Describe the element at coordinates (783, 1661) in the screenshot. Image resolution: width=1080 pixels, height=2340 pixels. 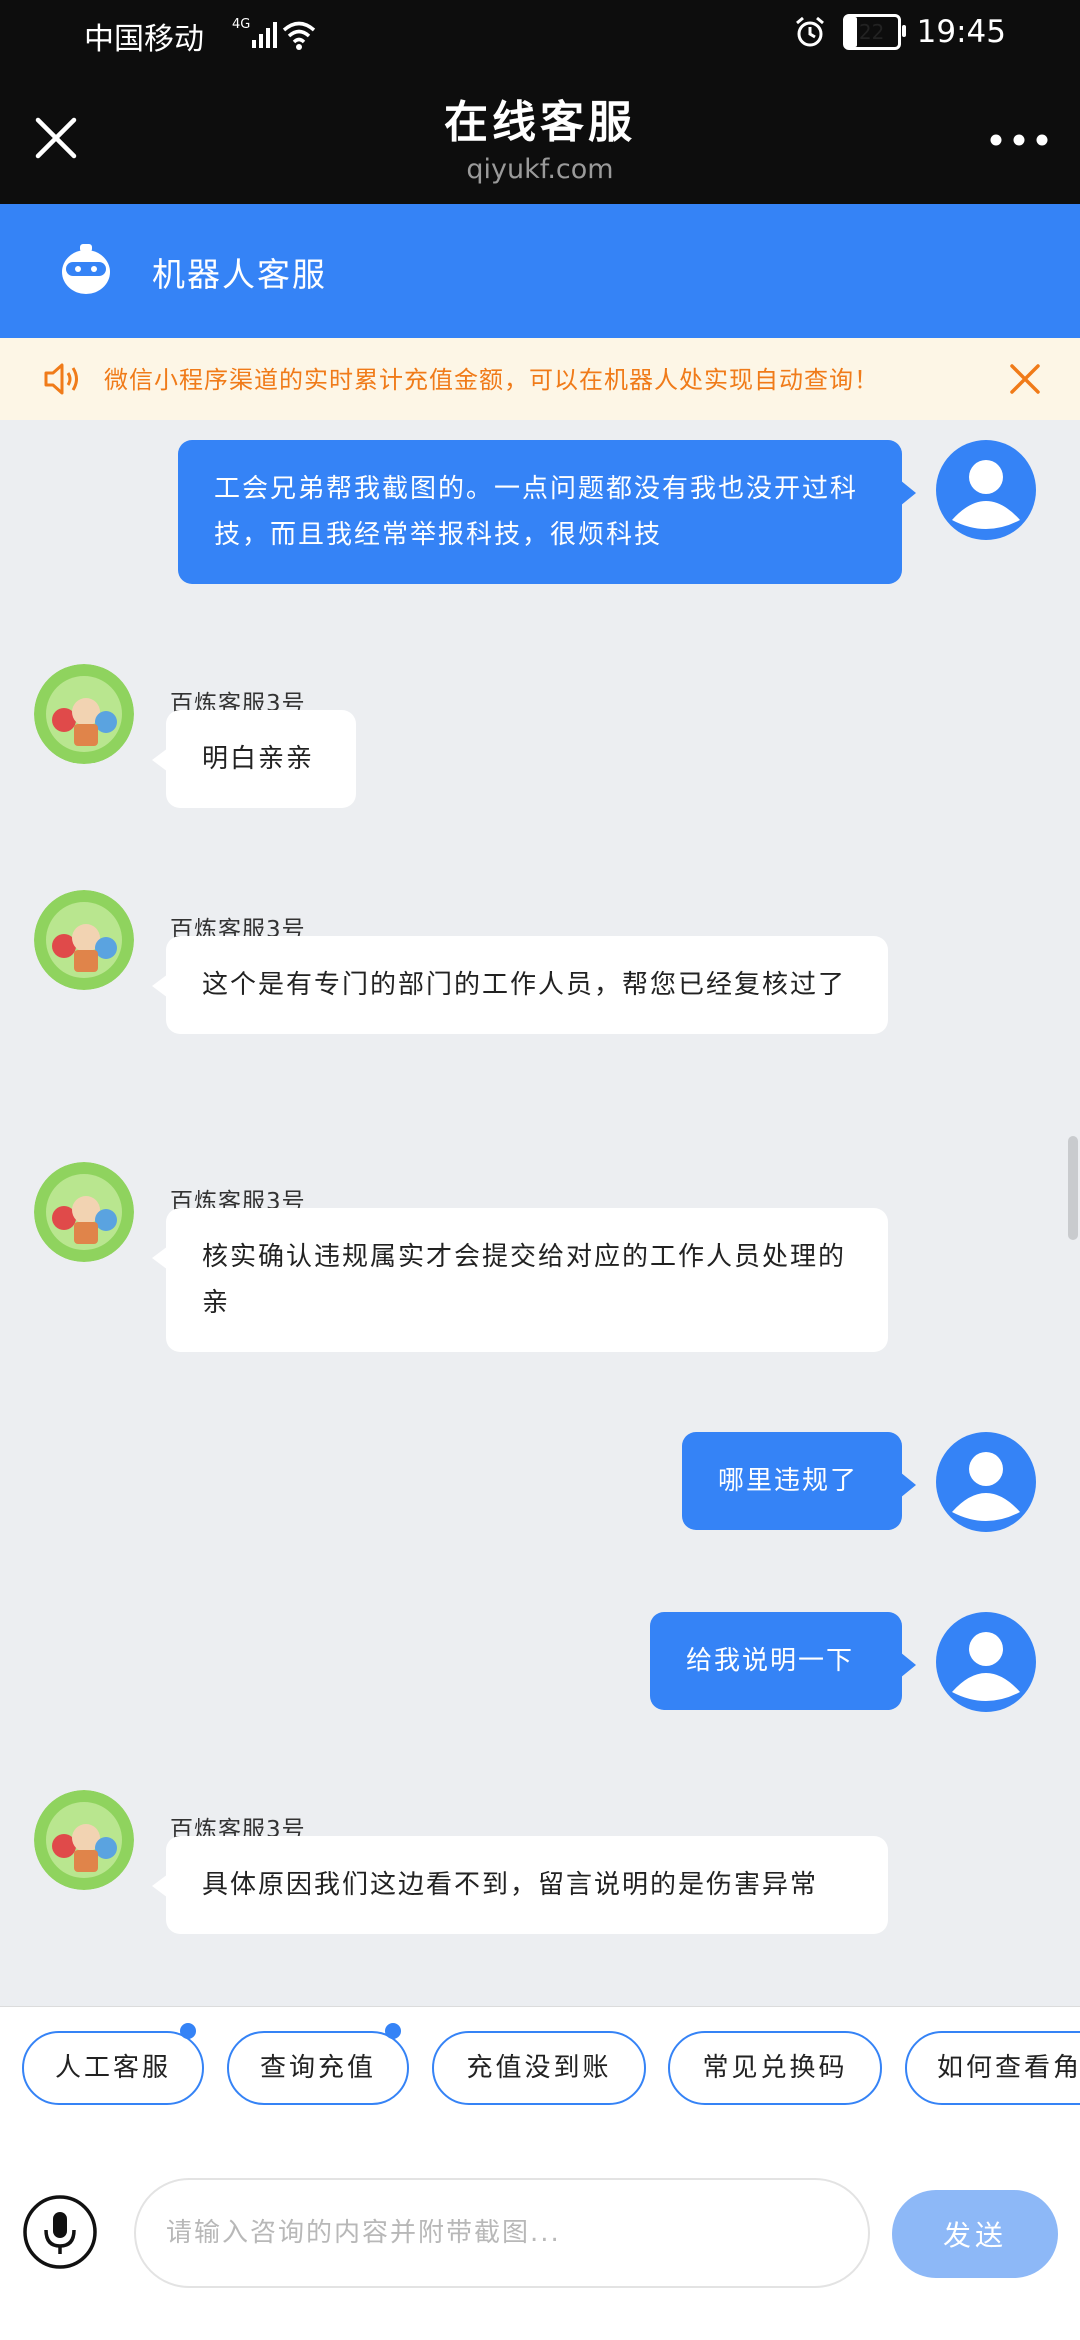
I see `user-message-bubble: 给我说明一下` at that location.